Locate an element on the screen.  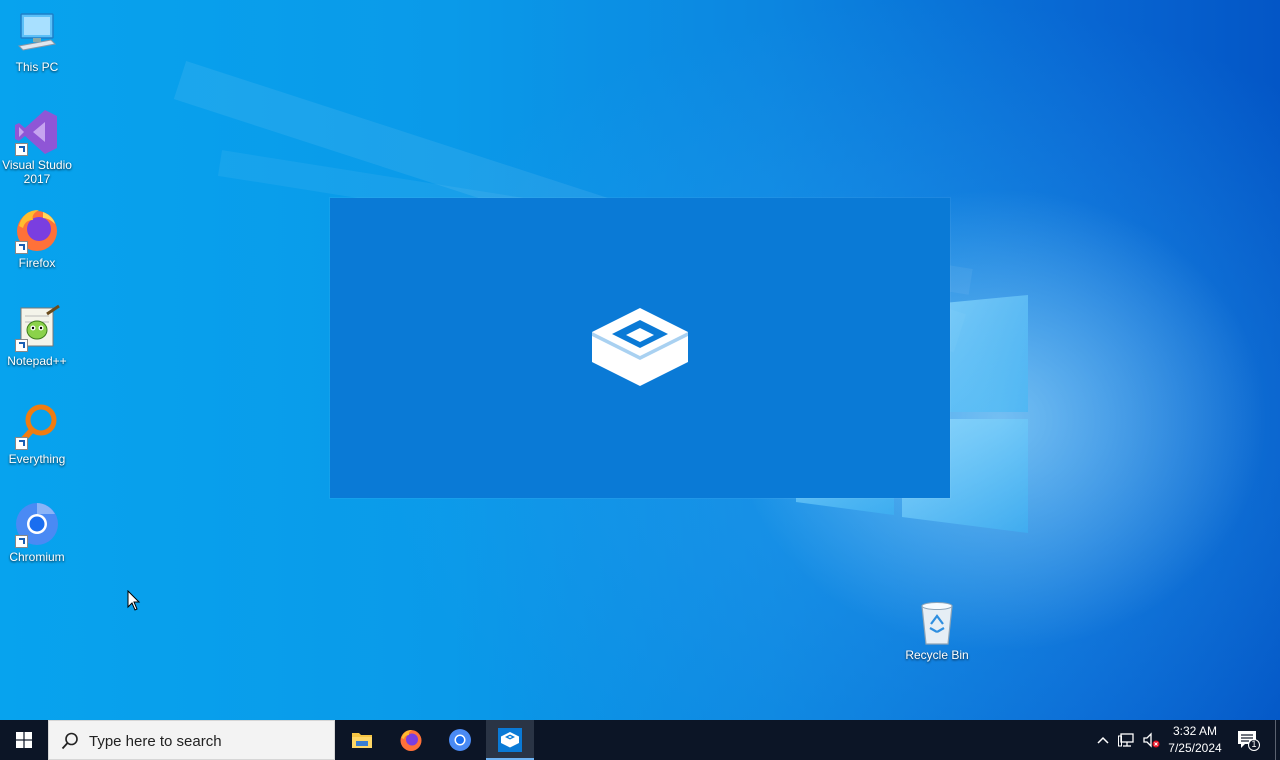
desktop-icon-label: Chromium is located at coordinates (37, 557).